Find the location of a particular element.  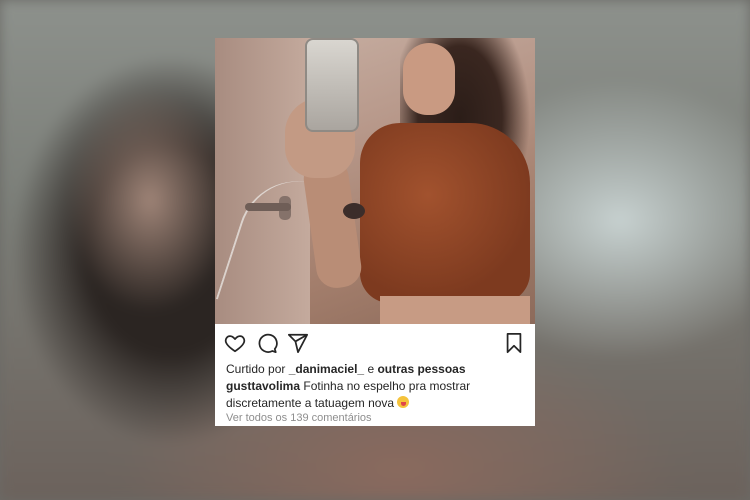

bookmark-icon is located at coordinates (514, 343).